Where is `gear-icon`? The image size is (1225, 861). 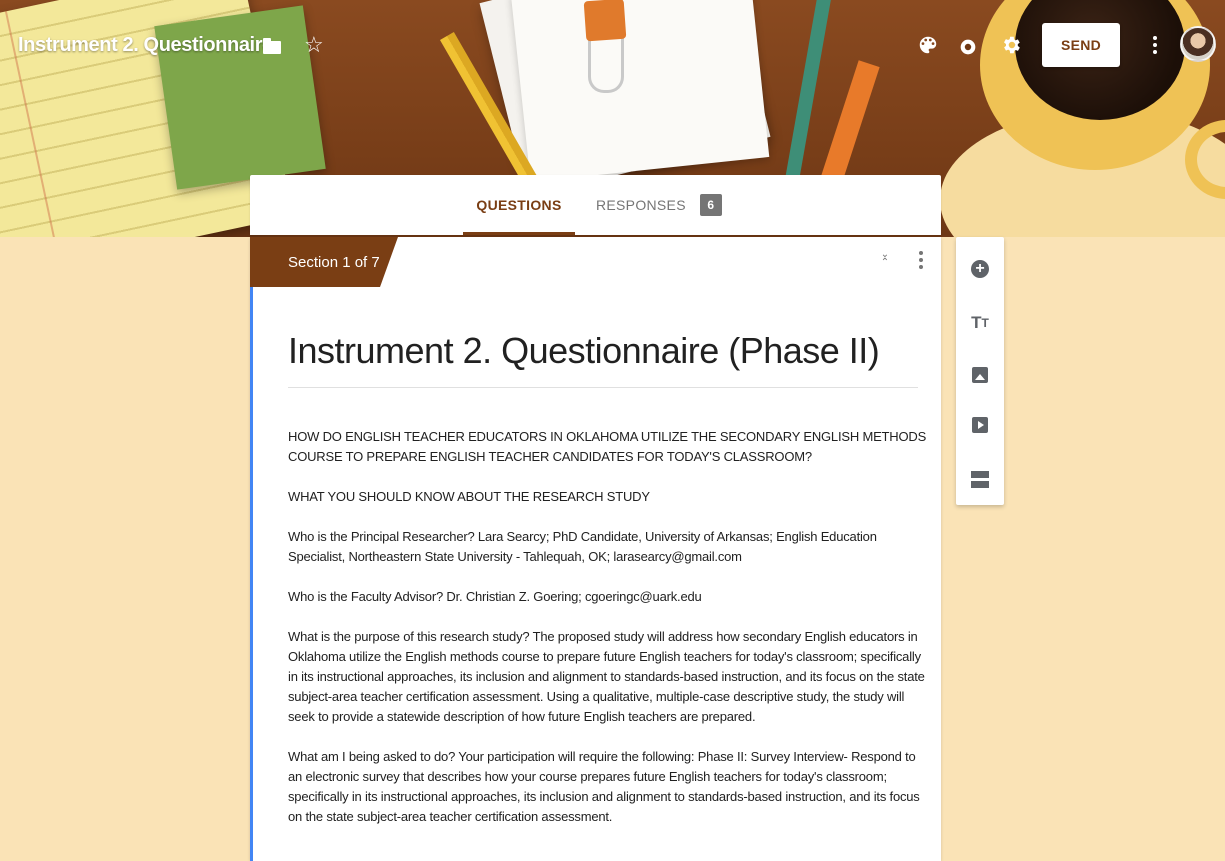 gear-icon is located at coordinates (1011, 45).